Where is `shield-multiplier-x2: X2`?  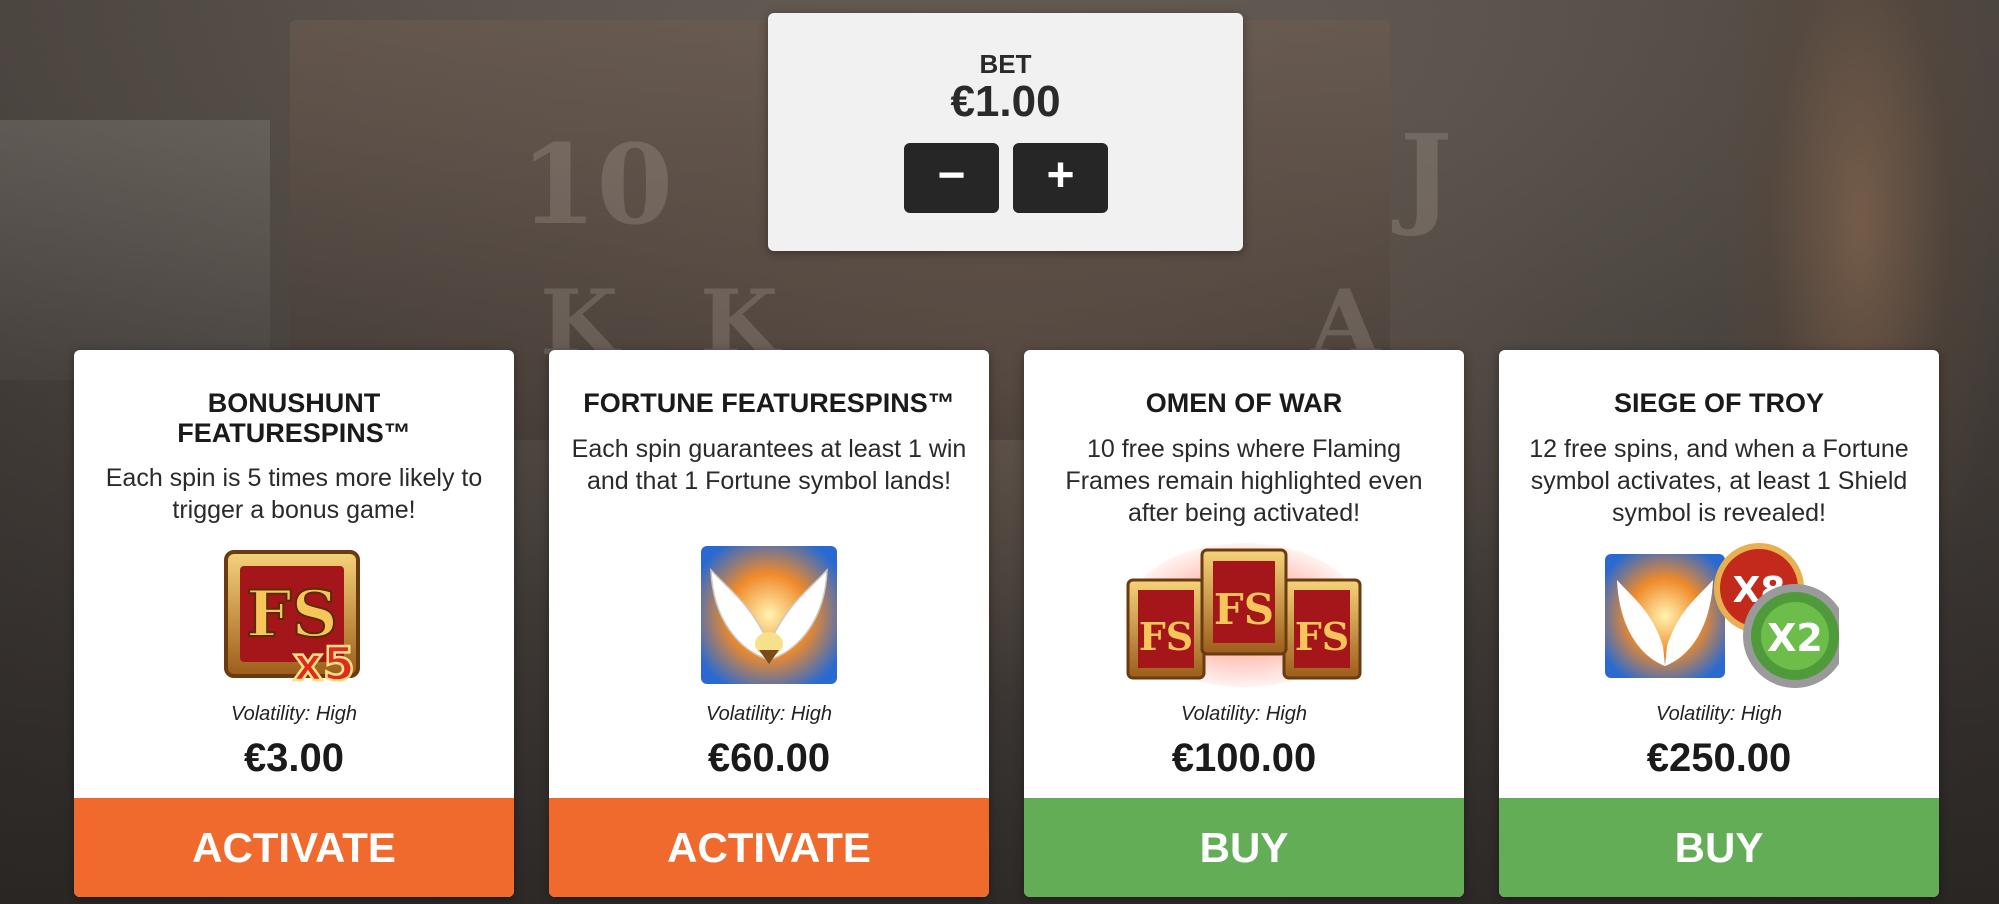
shield-multiplier-x2: X2 is located at coordinates (1795, 638).